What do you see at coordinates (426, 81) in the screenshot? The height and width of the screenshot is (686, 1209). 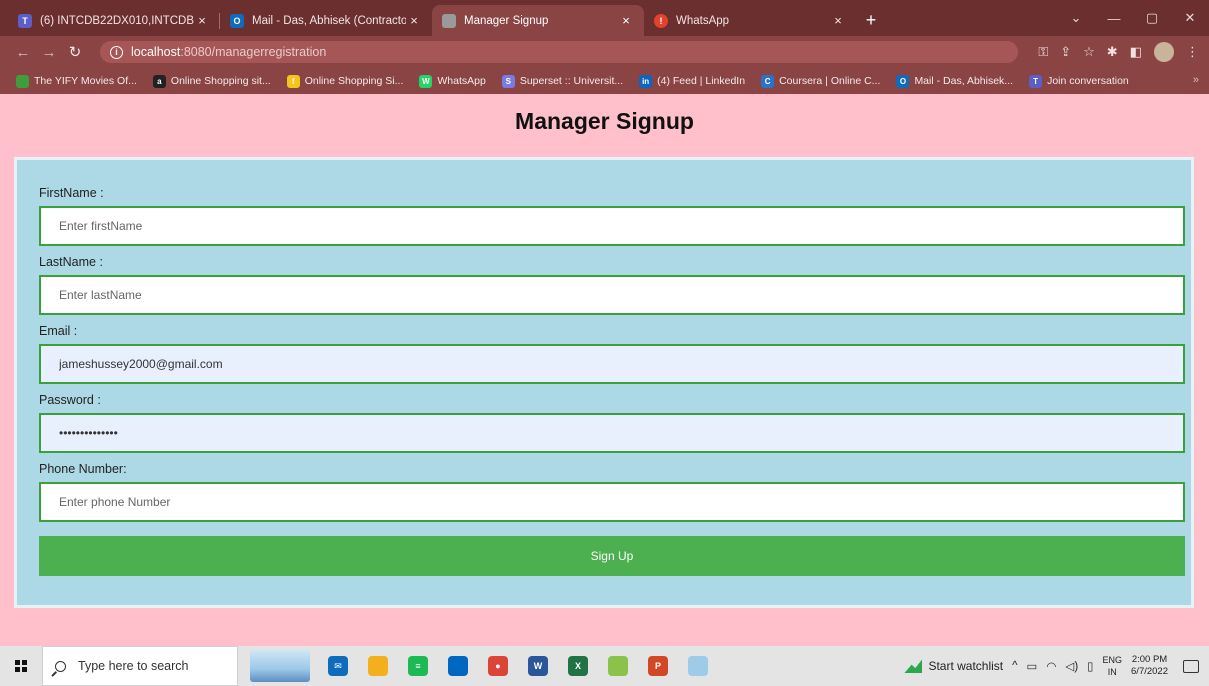 I see `whatsapp-icon: W` at bounding box center [426, 81].